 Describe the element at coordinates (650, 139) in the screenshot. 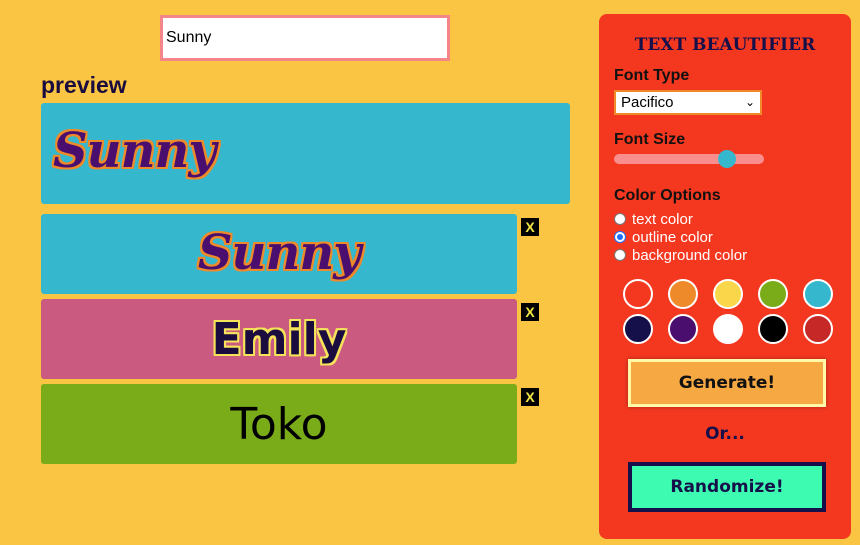

I see `font-size-label: Font Size` at that location.